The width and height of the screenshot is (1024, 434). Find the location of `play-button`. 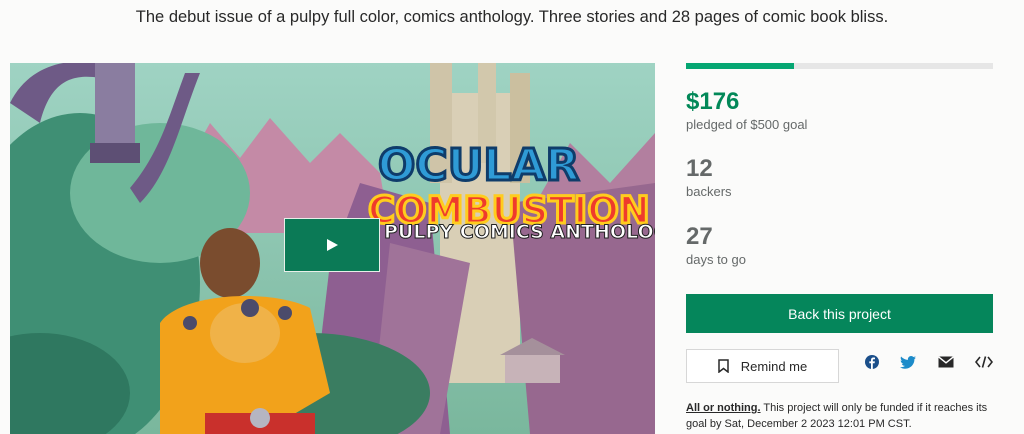

play-button is located at coordinates (332, 245).